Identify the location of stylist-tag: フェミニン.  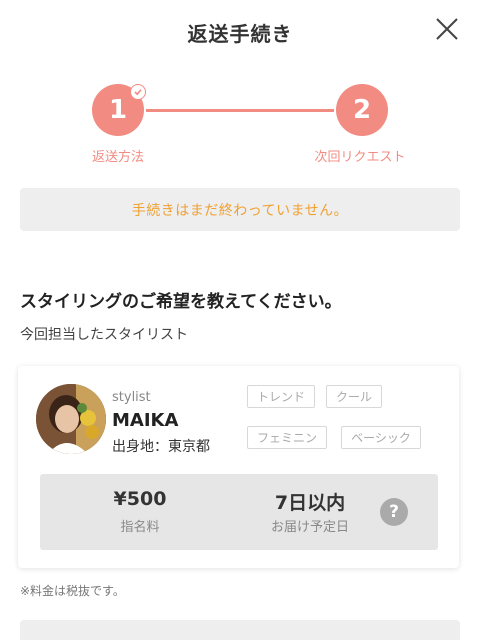
(287, 437).